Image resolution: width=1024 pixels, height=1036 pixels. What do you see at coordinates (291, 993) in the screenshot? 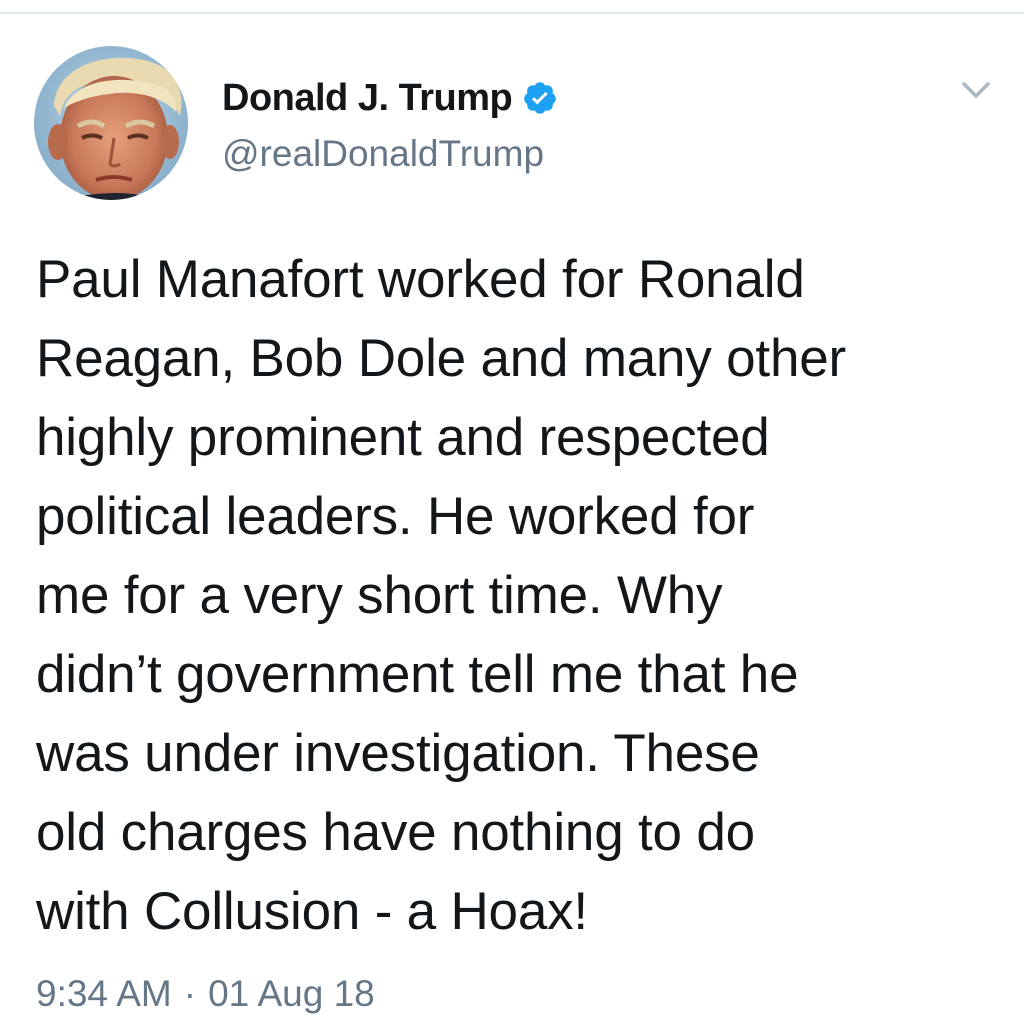
I see `tweet-date: 01 Aug 18` at bounding box center [291, 993].